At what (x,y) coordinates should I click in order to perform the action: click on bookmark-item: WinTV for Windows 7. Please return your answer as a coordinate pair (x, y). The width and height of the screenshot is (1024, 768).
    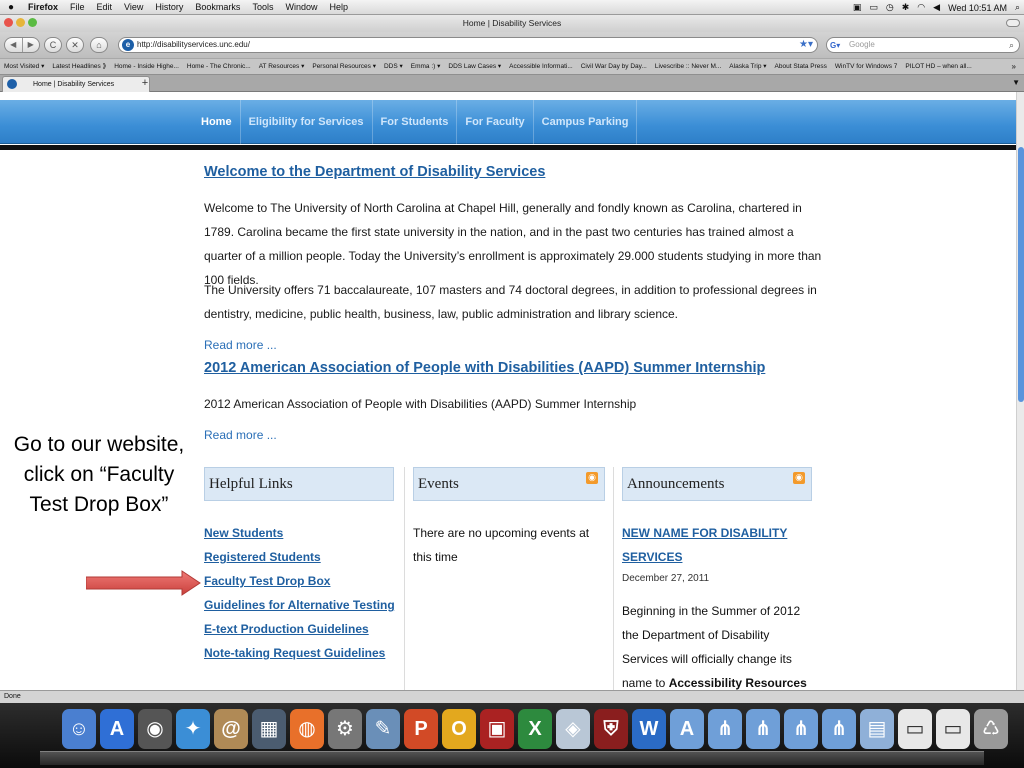
    Looking at the image, I should click on (866, 66).